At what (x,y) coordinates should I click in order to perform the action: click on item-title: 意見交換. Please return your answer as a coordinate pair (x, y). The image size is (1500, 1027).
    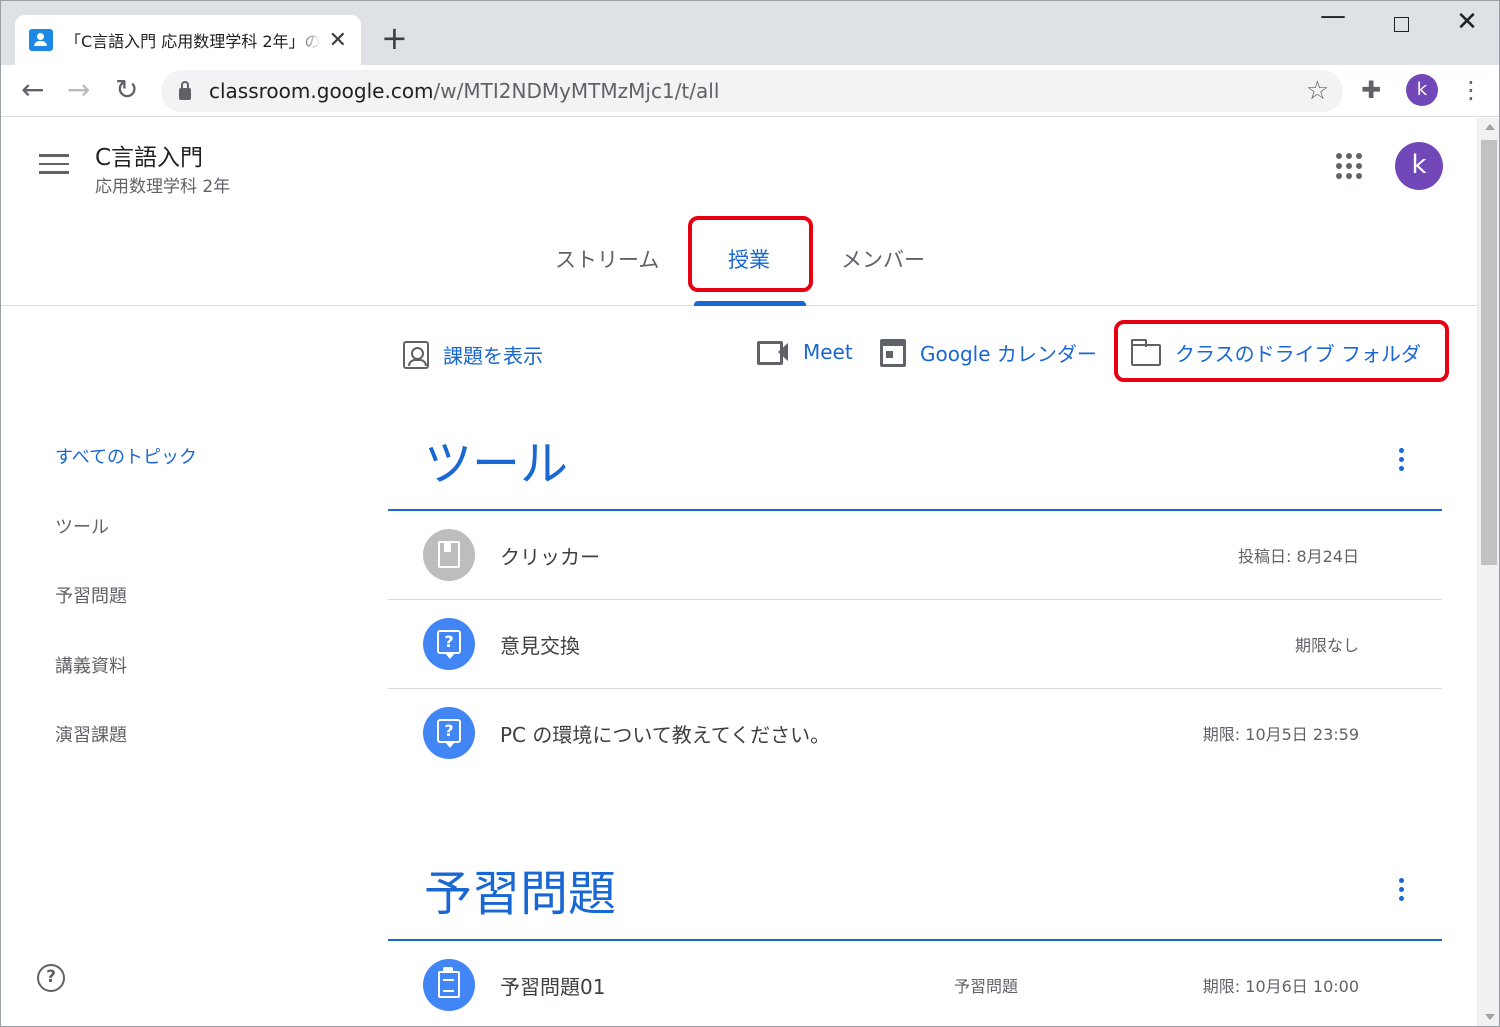
    Looking at the image, I should click on (540, 646).